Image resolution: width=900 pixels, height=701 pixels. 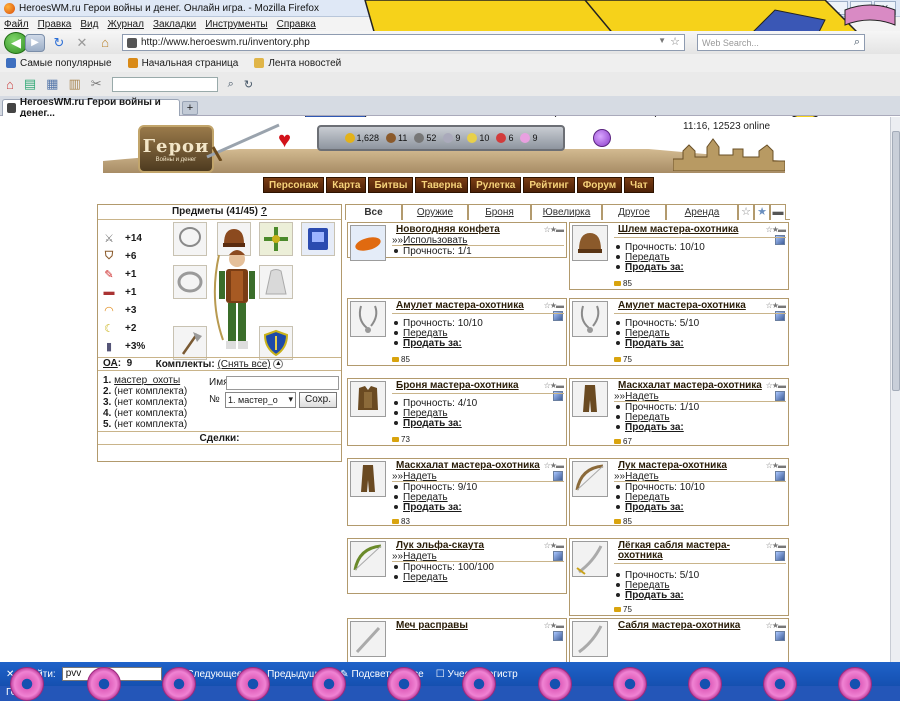 I want to click on scrollbar-thumb, so click(x=896, y=261).